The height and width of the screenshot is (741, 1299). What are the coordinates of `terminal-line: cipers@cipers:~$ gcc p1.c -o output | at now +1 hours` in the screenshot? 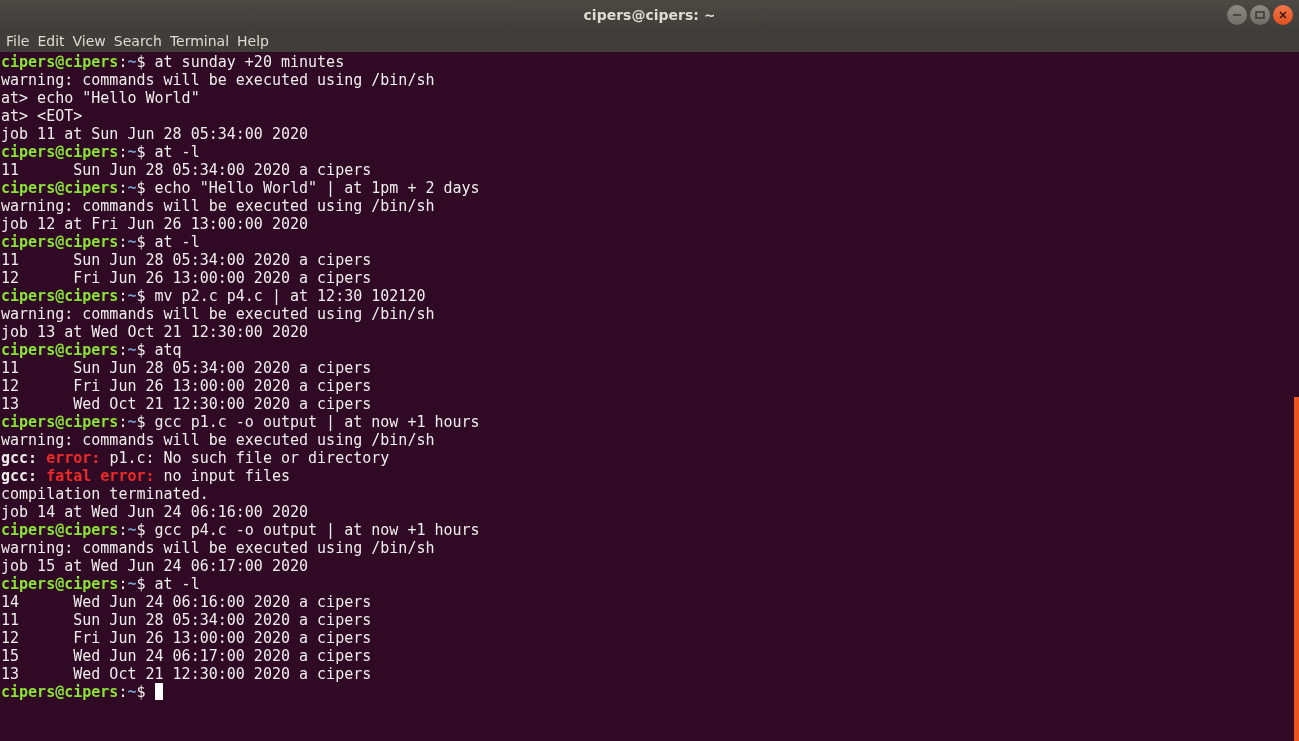 It's located at (240, 422).